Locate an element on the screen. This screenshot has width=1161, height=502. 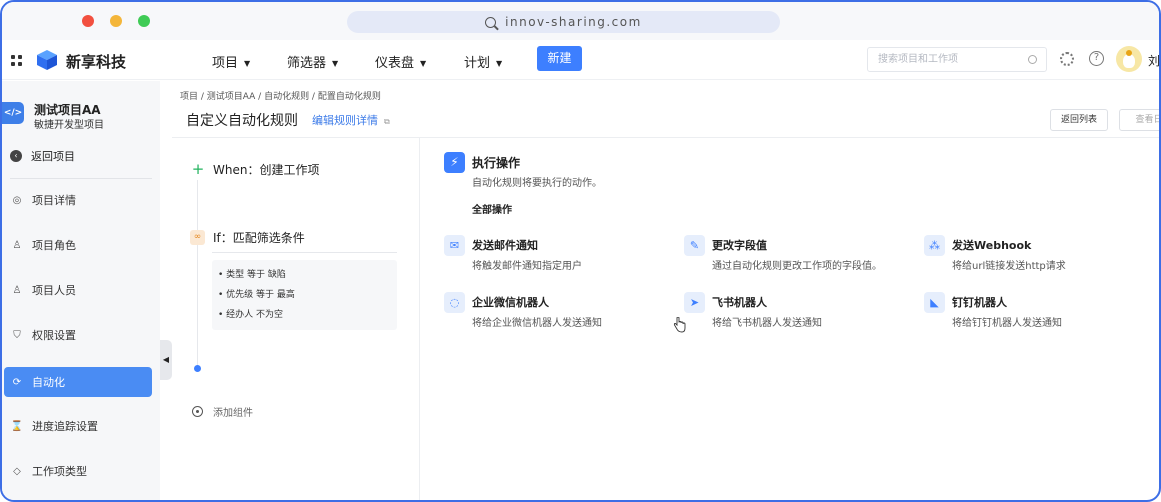
project-code-icon: </> is located at coordinates (13, 113).